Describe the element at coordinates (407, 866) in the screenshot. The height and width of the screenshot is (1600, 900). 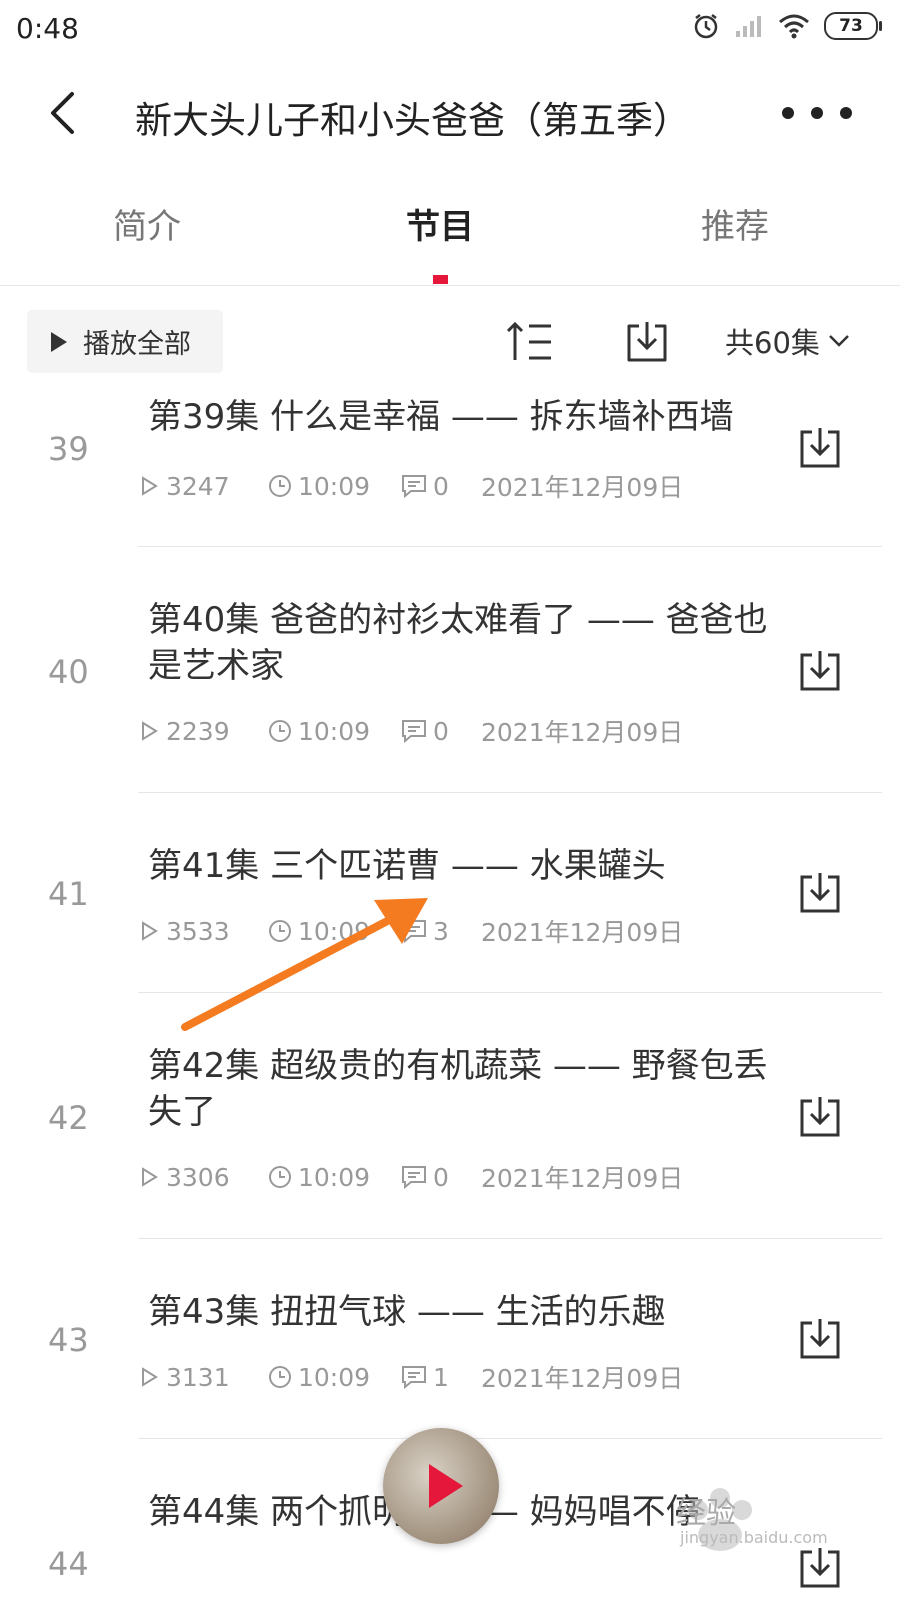
I see `episode-title: 第41集 三个匹诺曹 —— 水果罐头` at that location.